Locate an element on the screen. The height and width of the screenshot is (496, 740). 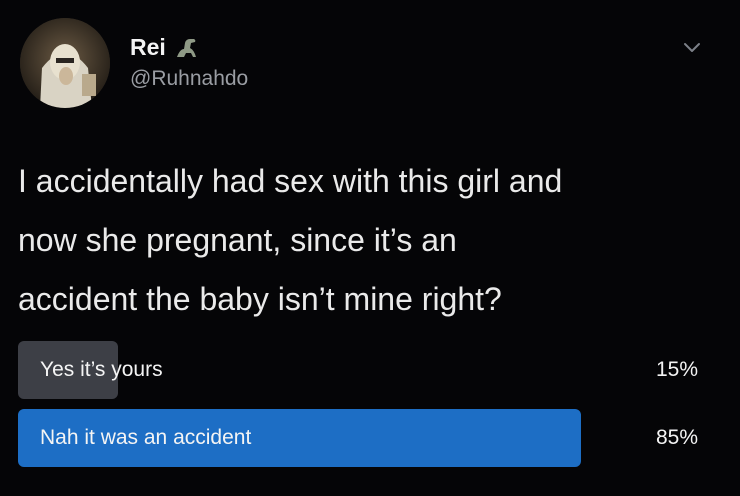
avatar is located at coordinates (65, 63).